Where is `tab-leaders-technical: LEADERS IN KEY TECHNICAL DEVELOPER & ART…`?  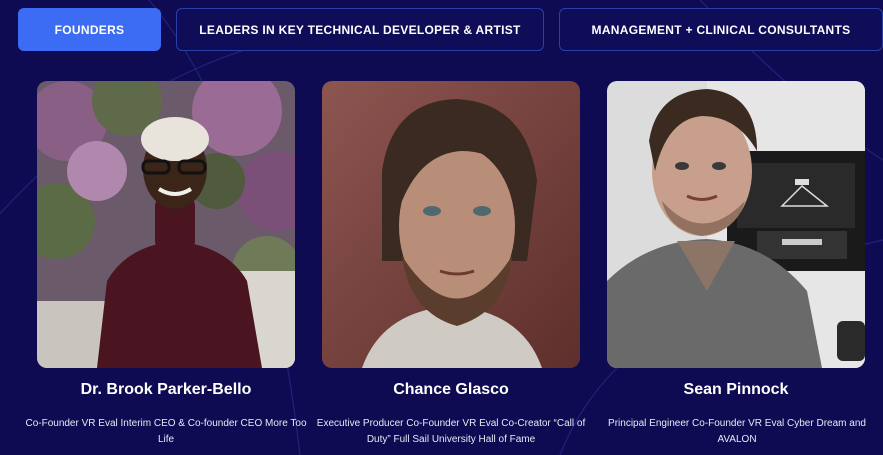
tab-leaders-technical: LEADERS IN KEY TECHNICAL DEVELOPER & ART… is located at coordinates (360, 29).